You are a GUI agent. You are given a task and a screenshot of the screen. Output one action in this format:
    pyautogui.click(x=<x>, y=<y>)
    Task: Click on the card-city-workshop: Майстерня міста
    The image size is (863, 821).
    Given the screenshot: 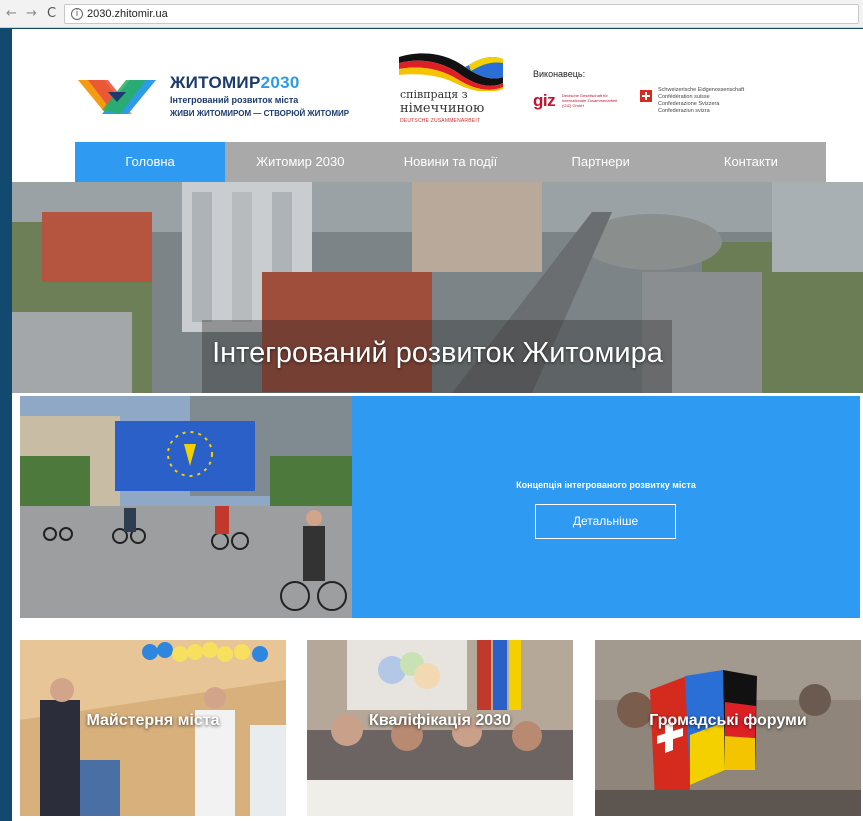 What is the action you would take?
    pyautogui.click(x=153, y=728)
    